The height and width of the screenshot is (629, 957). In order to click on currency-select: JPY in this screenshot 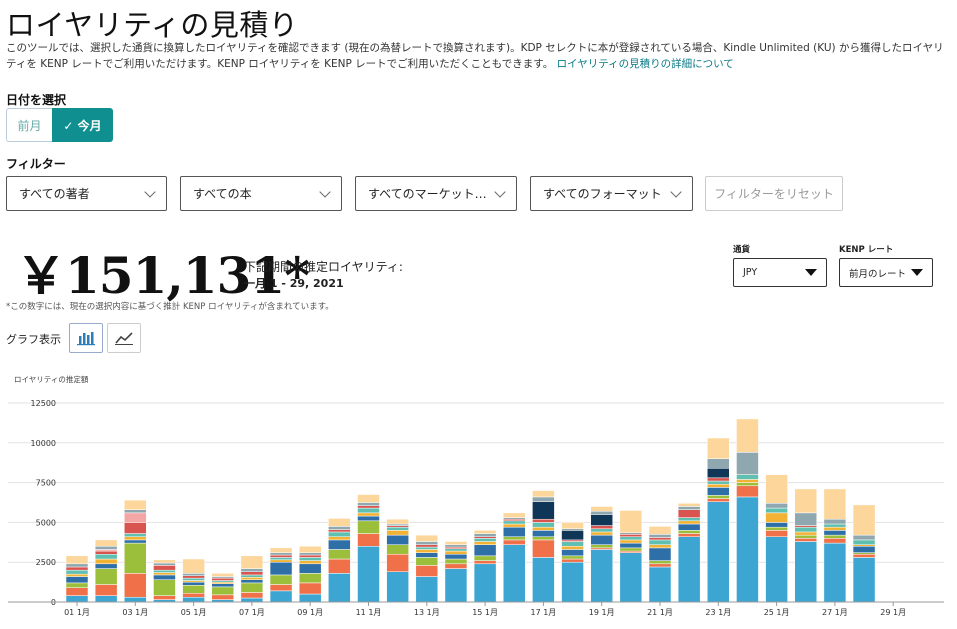, I will do `click(780, 272)`.